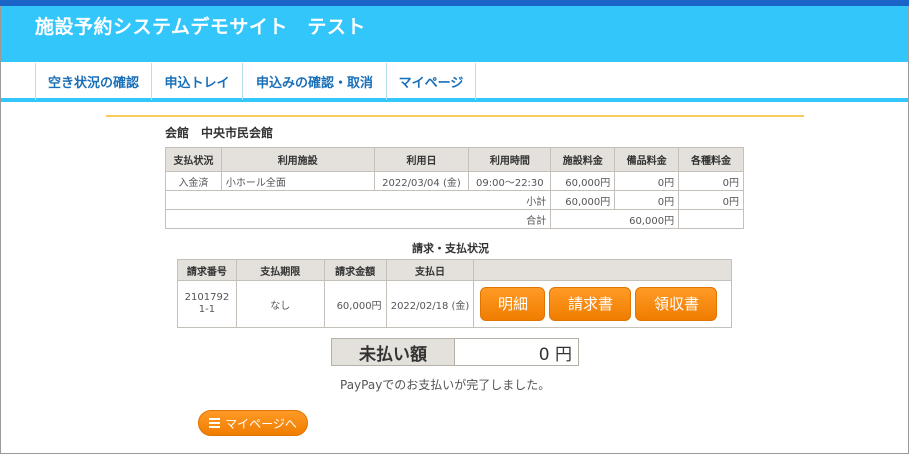  Describe the element at coordinates (193, 159) in the screenshot. I see `col-header: 支払状況` at that location.